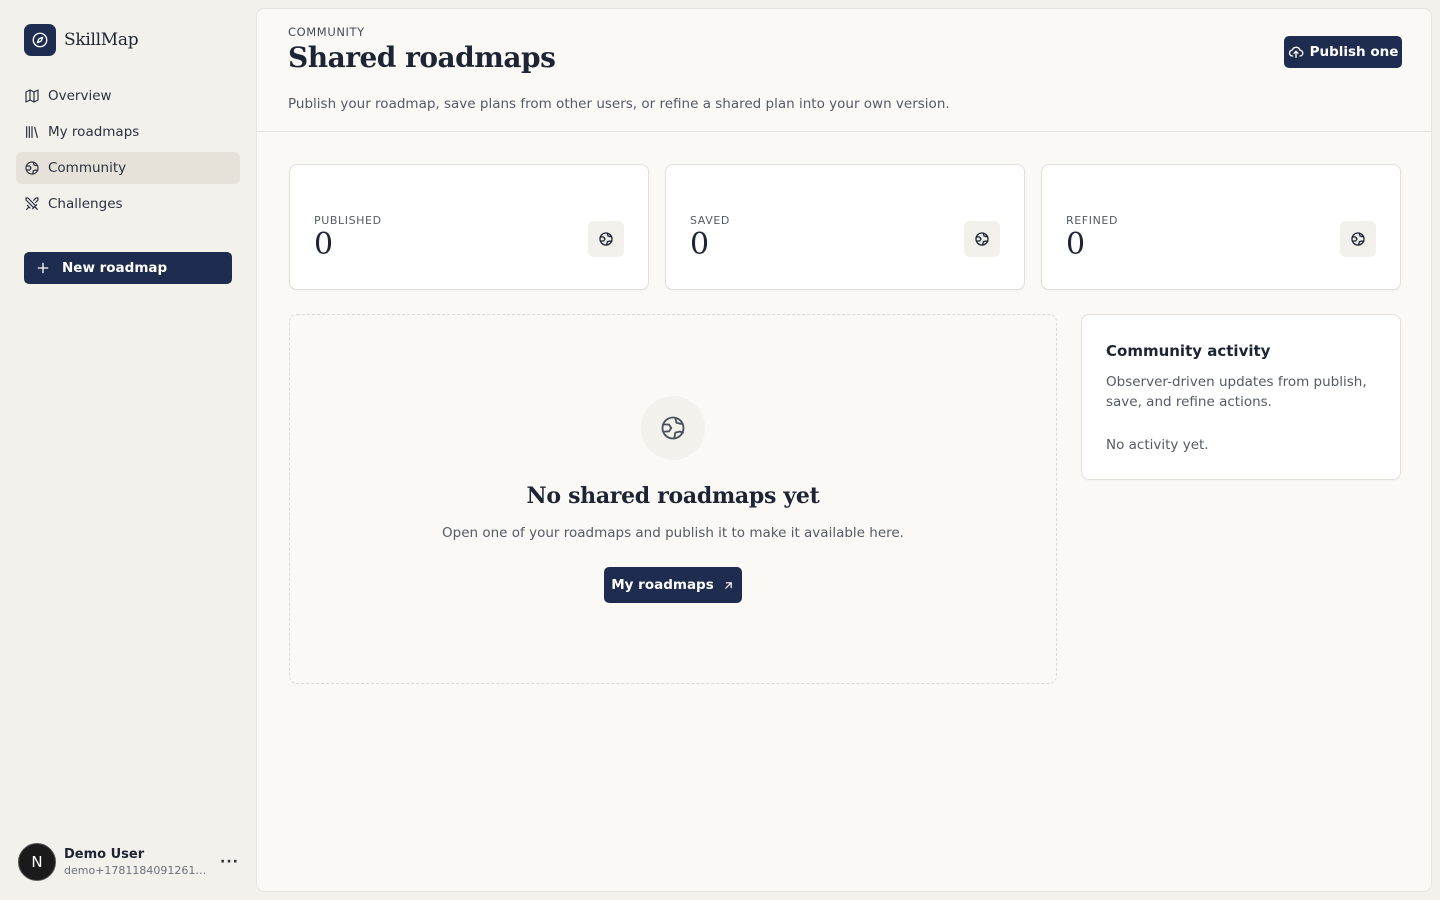 Image resolution: width=1440 pixels, height=900 pixels. What do you see at coordinates (229, 862) in the screenshot?
I see `more-options-icon: ···` at bounding box center [229, 862].